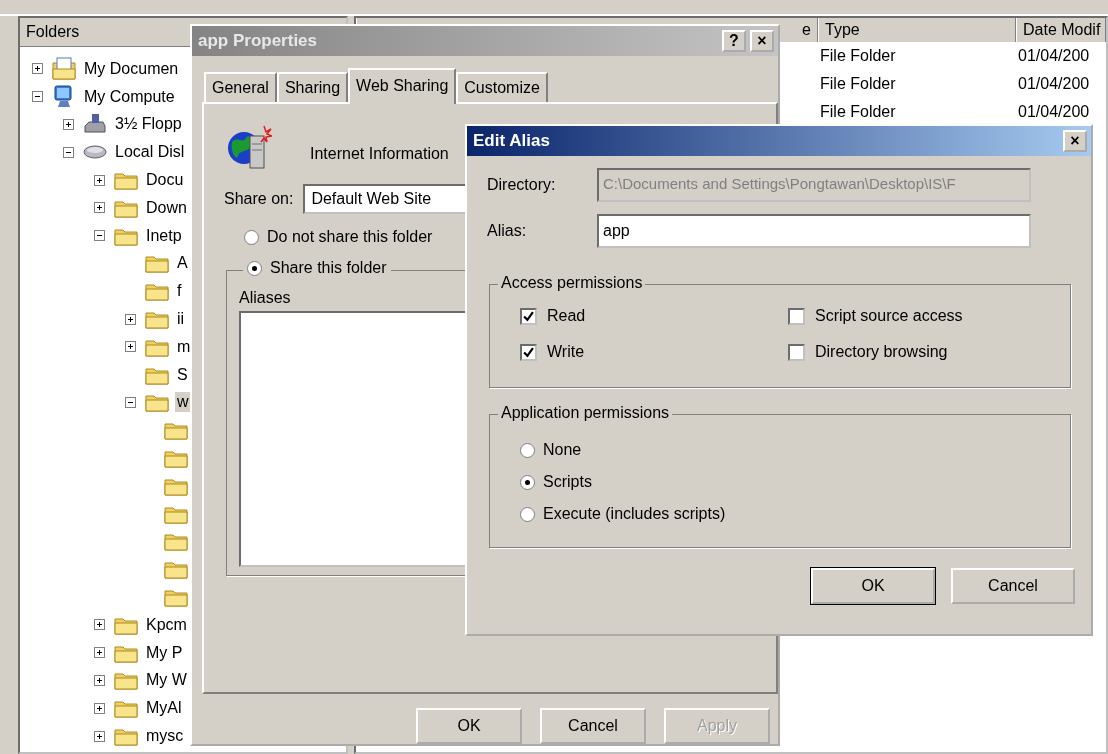  I want to click on window-title: Edit Alias, so click(512, 141).